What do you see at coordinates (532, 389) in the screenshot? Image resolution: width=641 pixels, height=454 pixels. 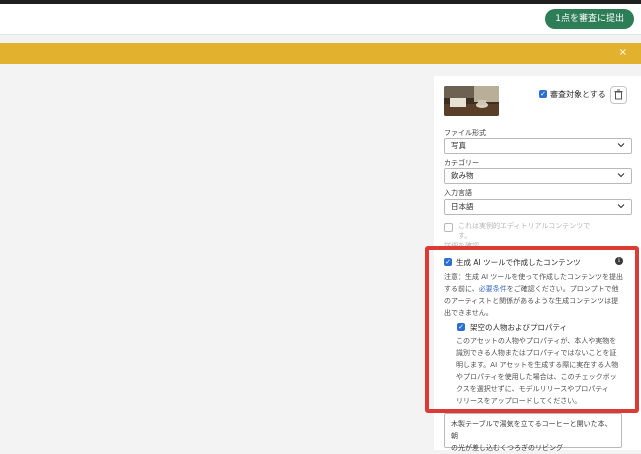 I see `fictional-line: クスを選択せずに、モデルリリースやプロパティ` at bounding box center [532, 389].